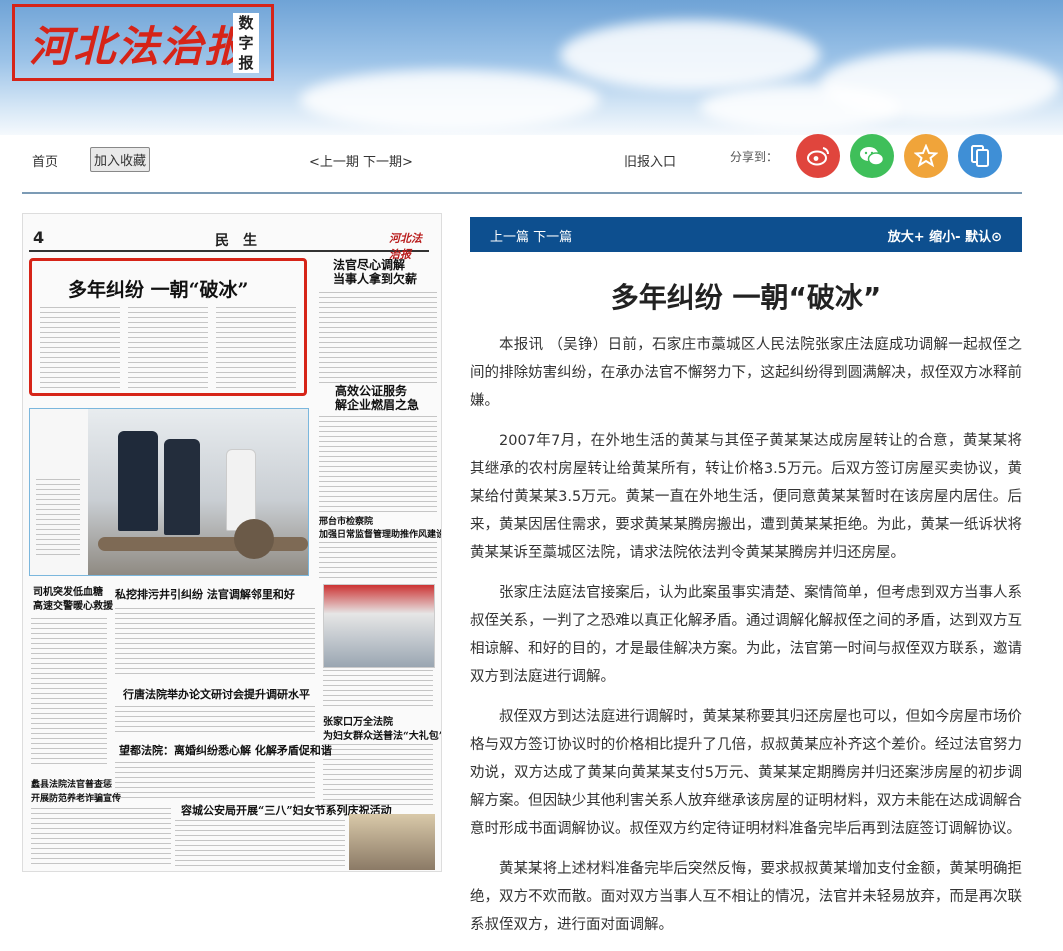 The image size is (1063, 951). I want to click on paper-headline: 司机突发低血糖 高速交警暖心救援, so click(73, 600).